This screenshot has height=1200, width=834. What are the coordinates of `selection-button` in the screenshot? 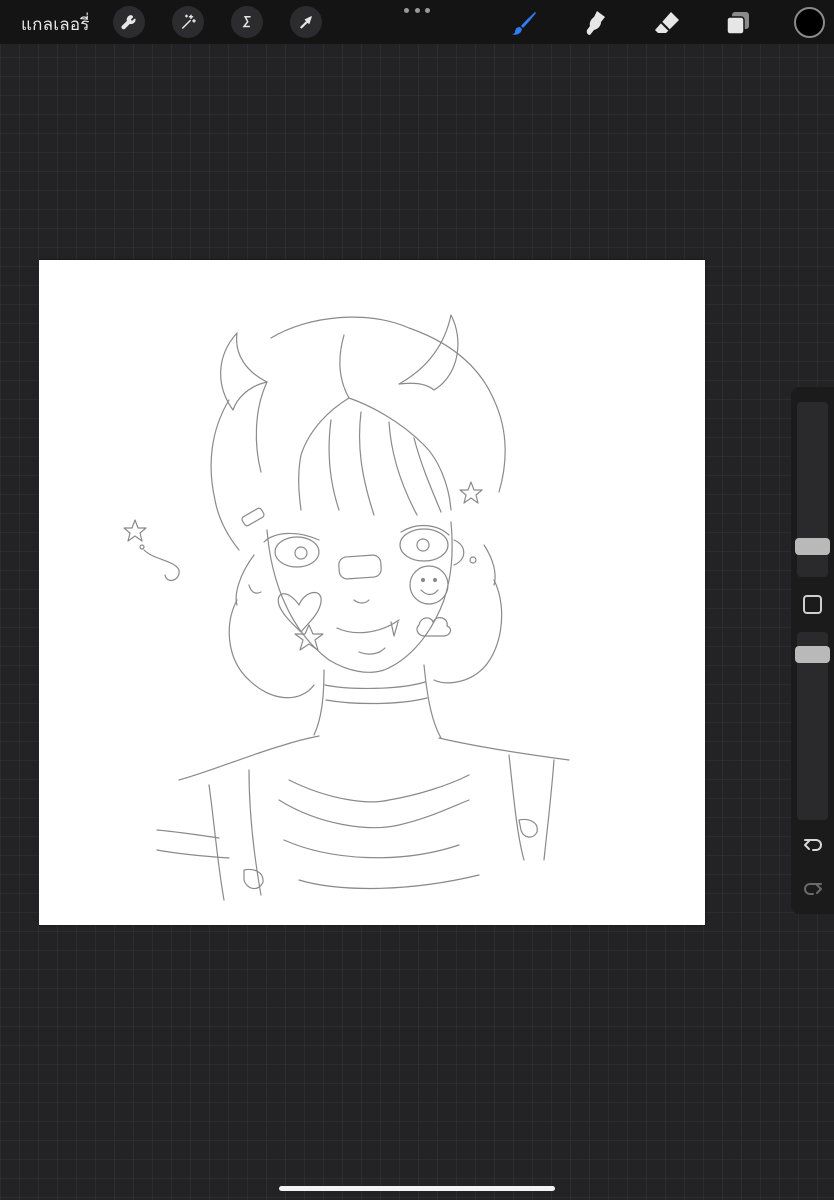 It's located at (247, 22).